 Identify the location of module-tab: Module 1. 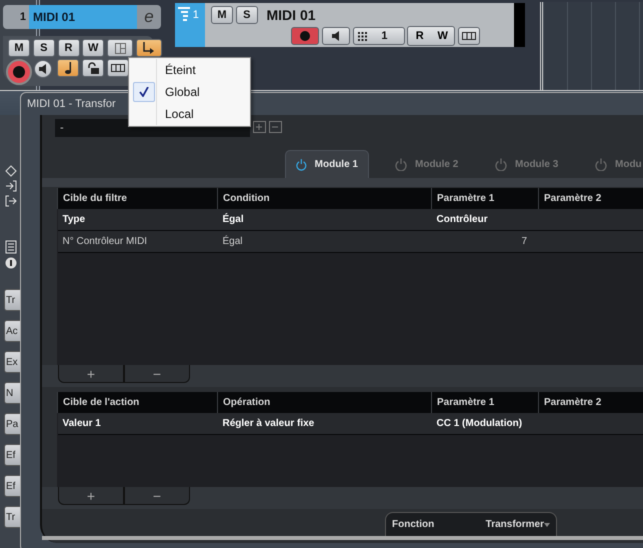
(327, 164).